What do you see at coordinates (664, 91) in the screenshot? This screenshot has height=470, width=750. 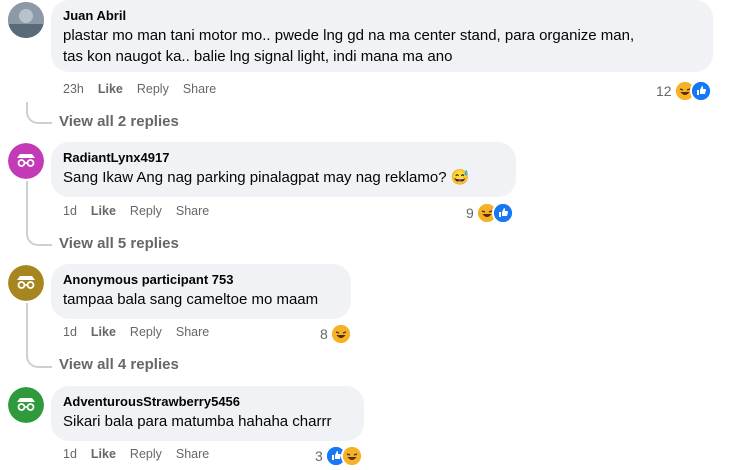 I see `reaction-count: 12` at bounding box center [664, 91].